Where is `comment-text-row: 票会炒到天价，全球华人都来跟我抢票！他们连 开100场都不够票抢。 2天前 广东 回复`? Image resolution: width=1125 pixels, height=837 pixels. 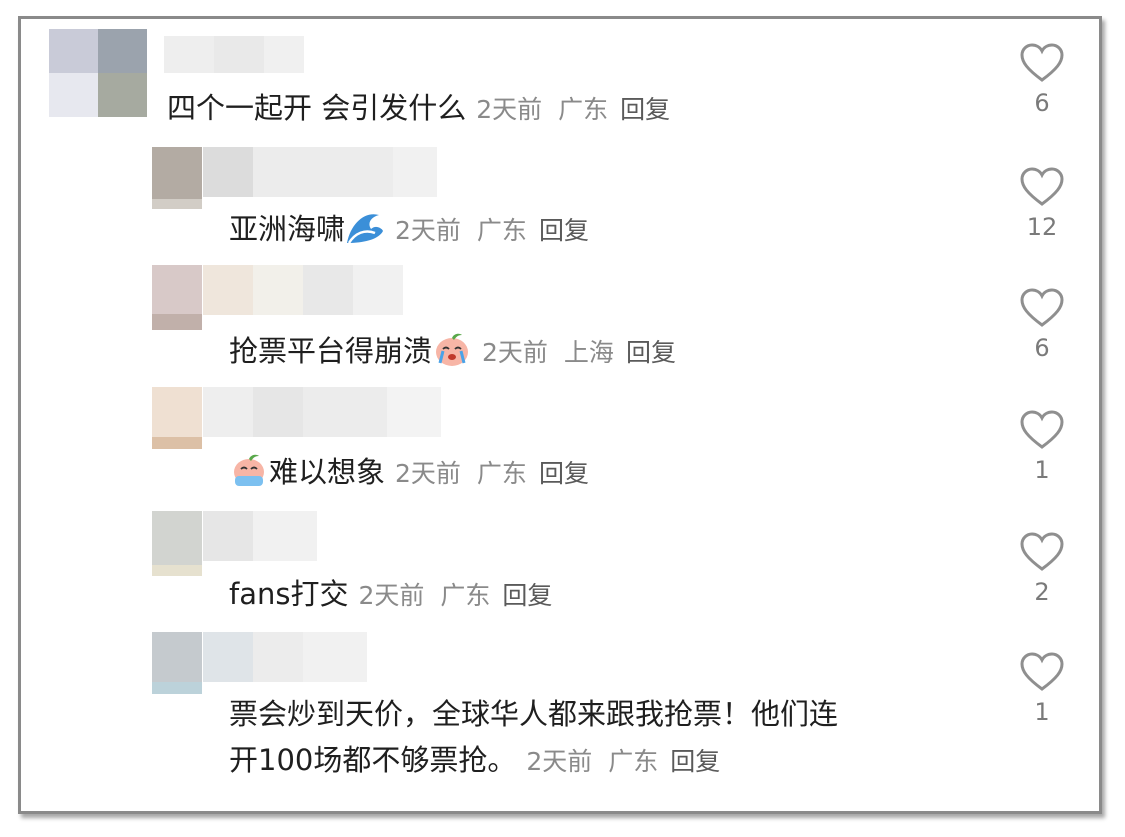
comment-text-row: 票会炒到天价，全球华人都来跟我抢票！他们连 开100场都不够票抢。 2天前 广东 回复 is located at coordinates (609, 738).